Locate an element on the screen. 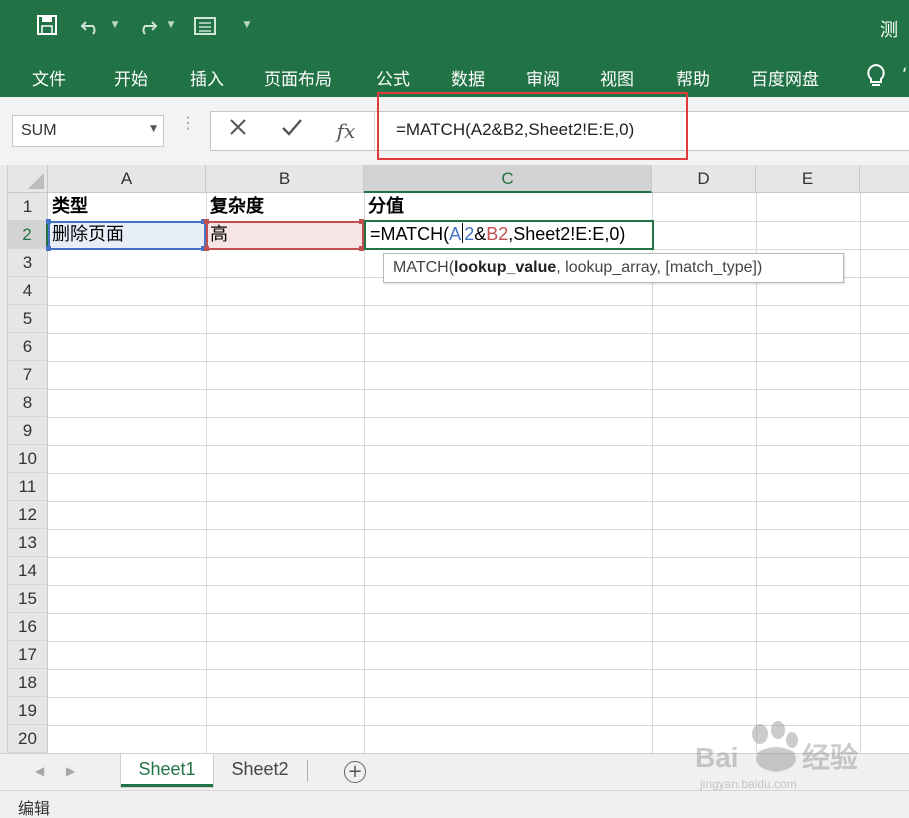 The image size is (909, 818). svg-text: 经验 is located at coordinates (830, 757).